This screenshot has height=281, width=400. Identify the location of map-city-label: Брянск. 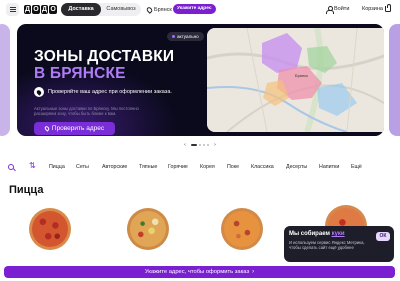
(301, 75).